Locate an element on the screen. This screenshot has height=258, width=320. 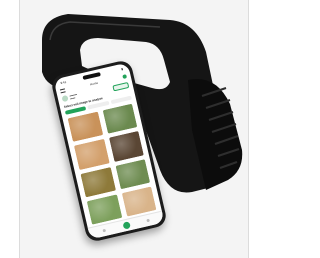
nav-right-icon is located at coordinates (148, 220).